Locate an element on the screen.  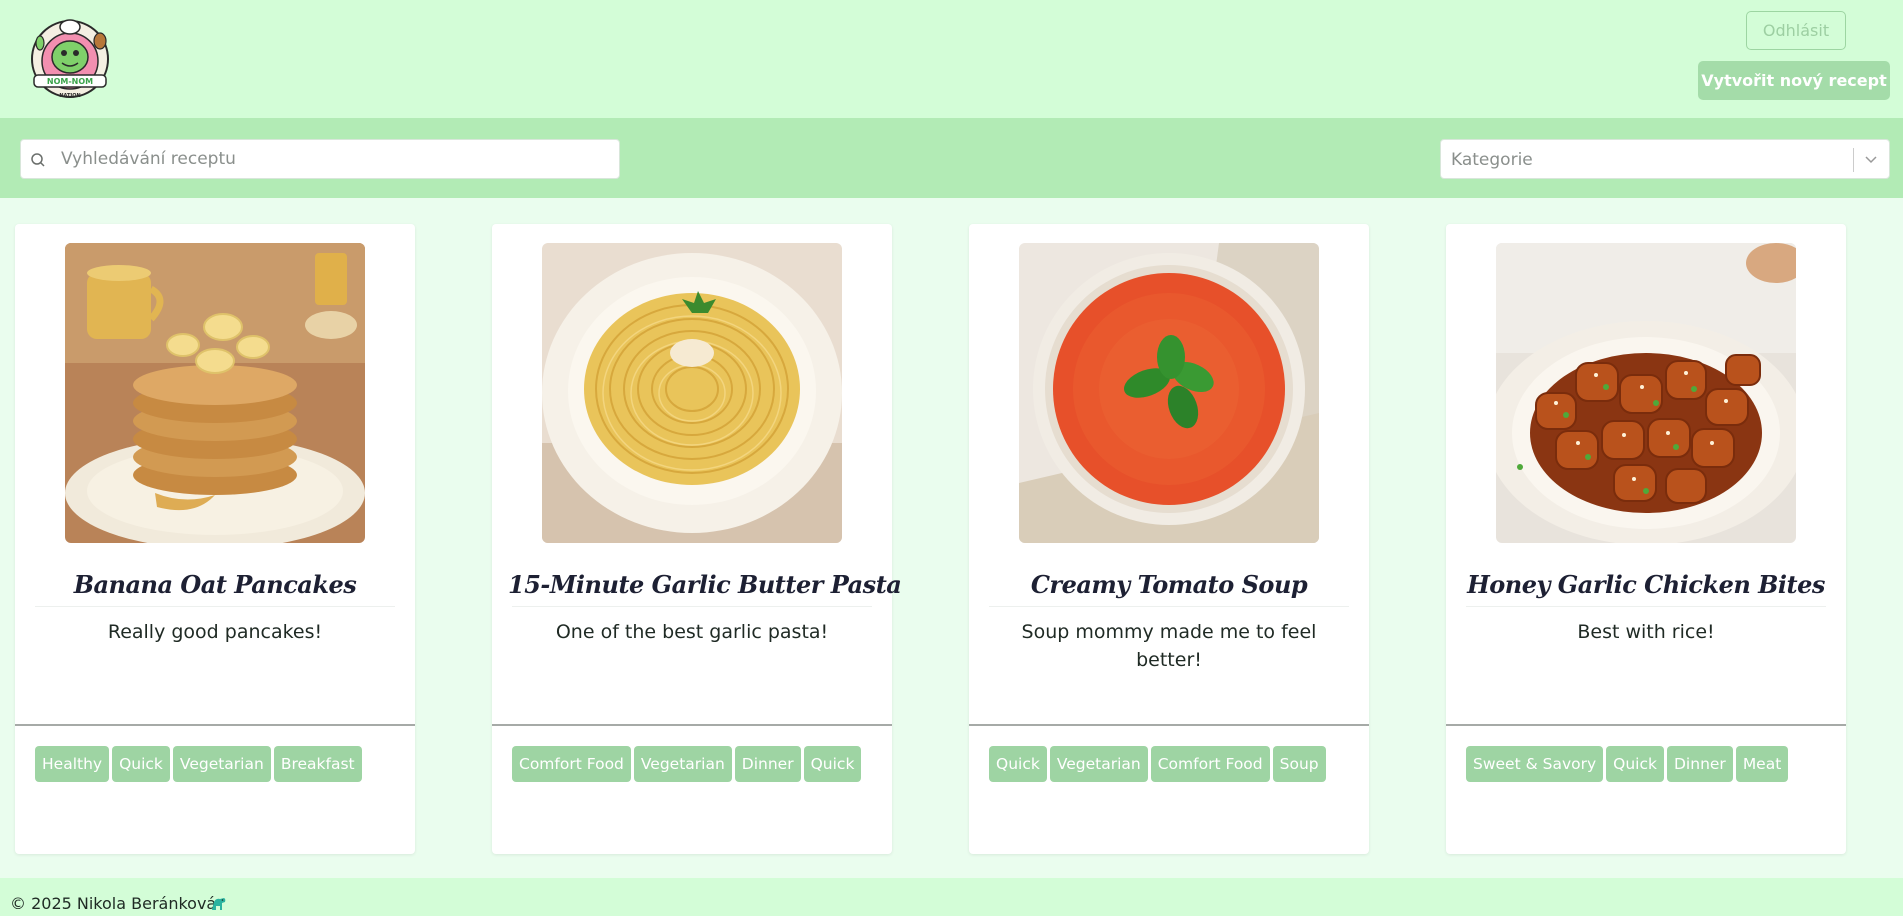
pasta-image is located at coordinates (692, 393).